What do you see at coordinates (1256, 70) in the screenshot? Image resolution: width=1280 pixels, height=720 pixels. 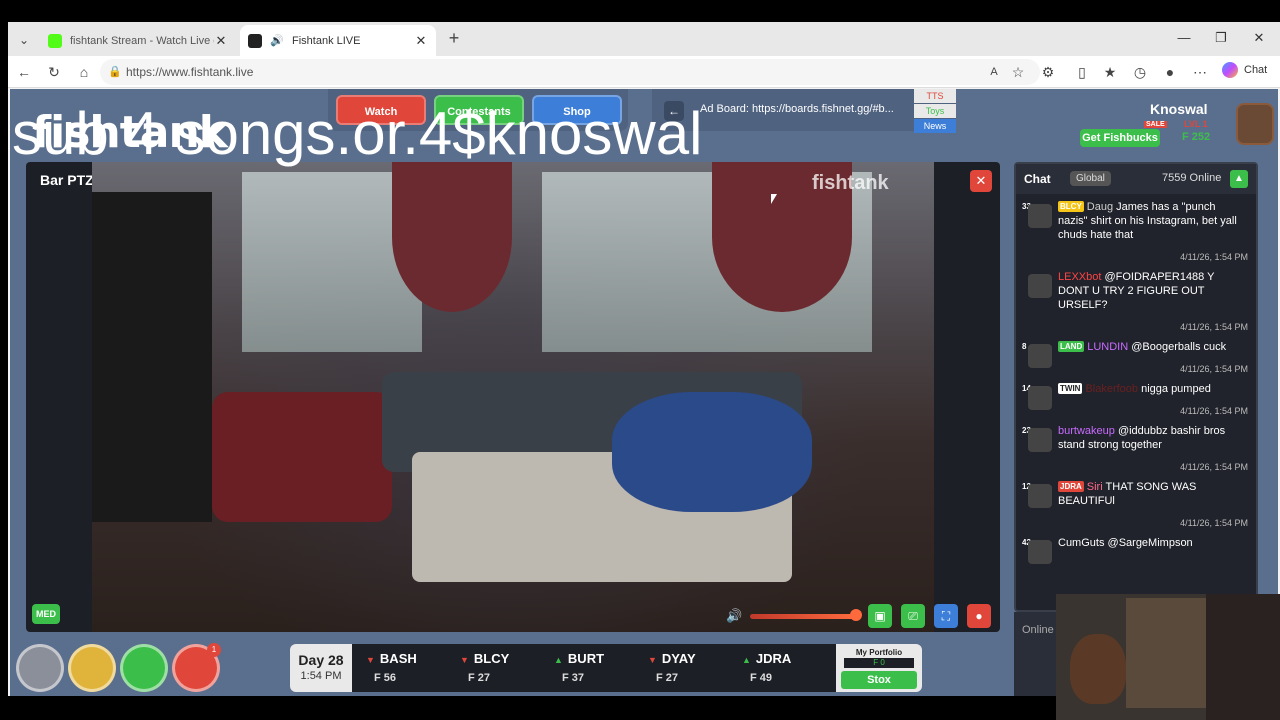 I see `copilot-chat-label: Chat` at bounding box center [1256, 70].